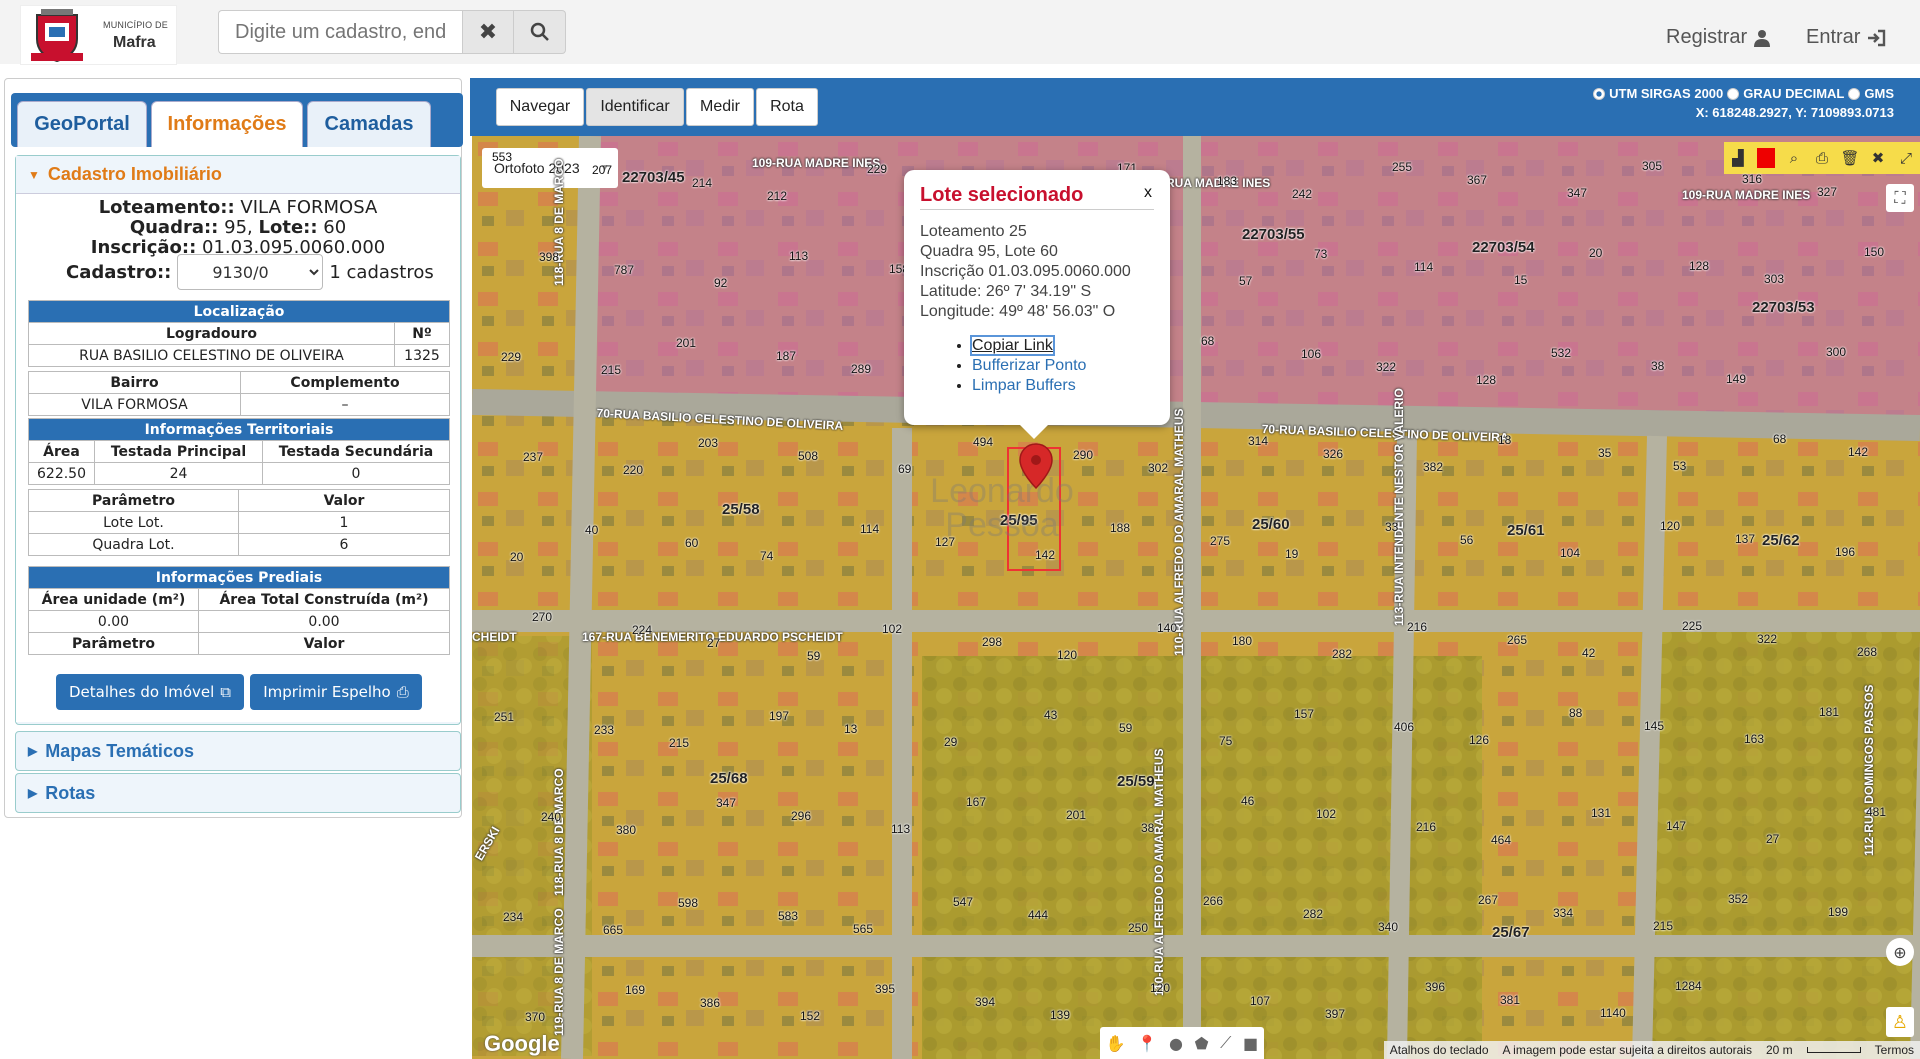  I want to click on tab-informacoes: Informações, so click(227, 124).